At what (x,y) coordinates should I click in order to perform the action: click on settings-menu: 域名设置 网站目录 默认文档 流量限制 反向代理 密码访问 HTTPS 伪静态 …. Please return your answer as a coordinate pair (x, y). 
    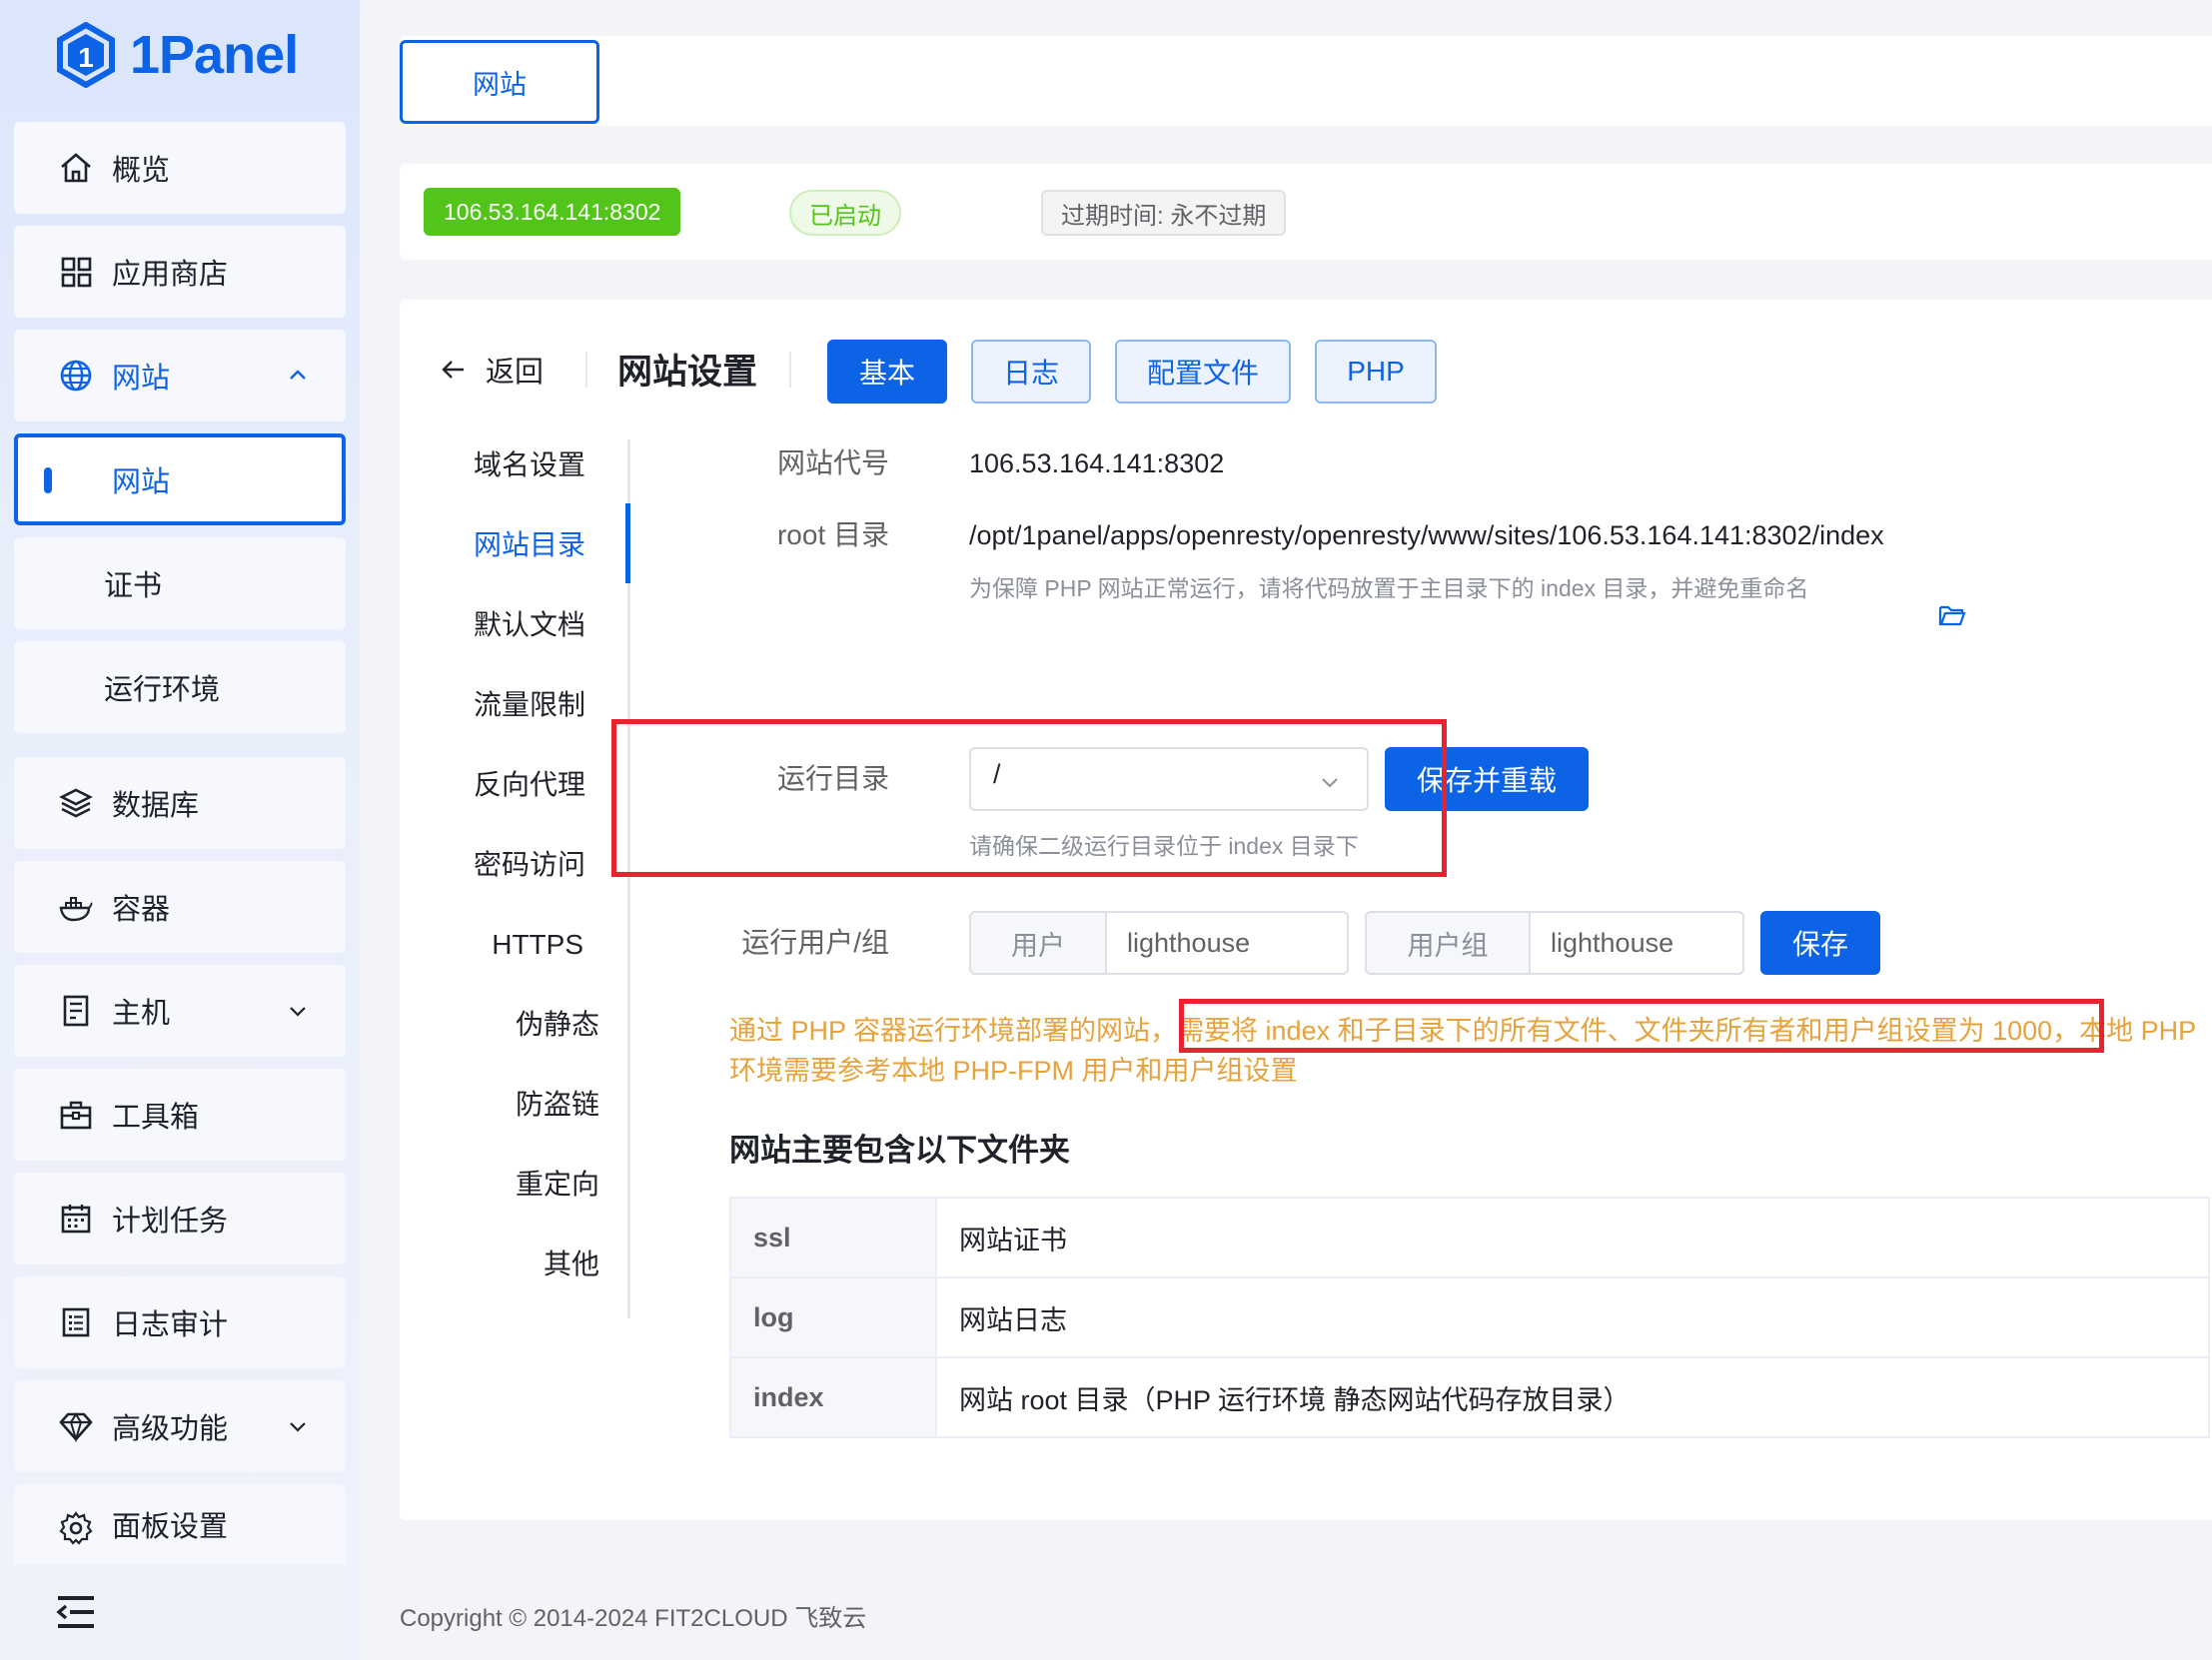
    Looking at the image, I should click on (515, 878).